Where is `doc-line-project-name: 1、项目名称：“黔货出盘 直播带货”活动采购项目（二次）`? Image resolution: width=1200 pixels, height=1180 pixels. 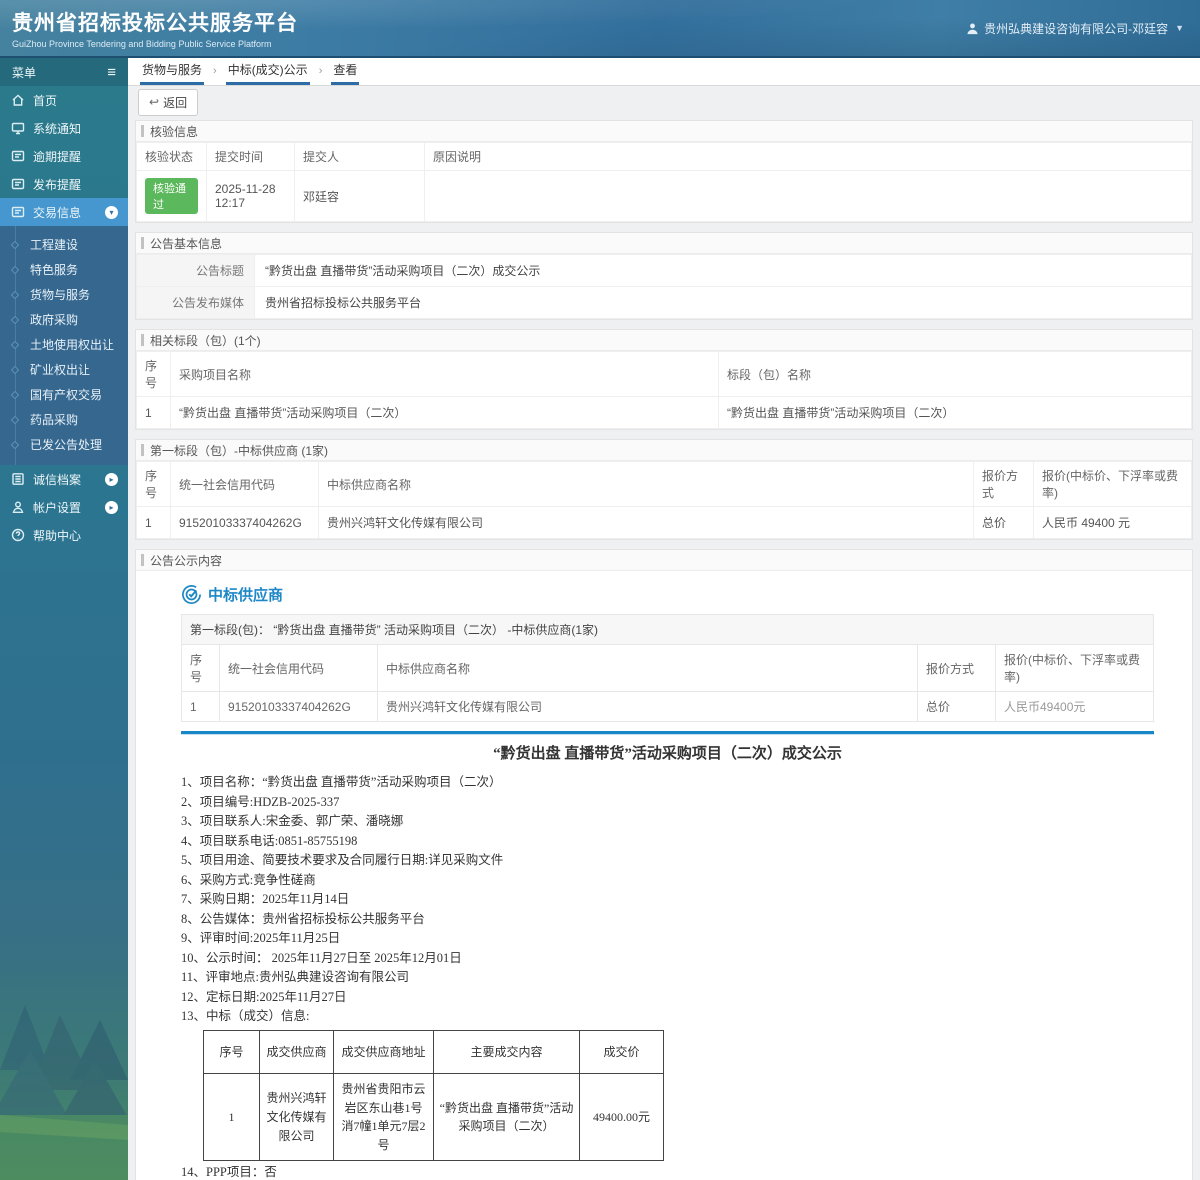
doc-line-project-name: 1、项目名称：“黔货出盘 直播带货”活动采购项目（二次） is located at coordinates (341, 782).